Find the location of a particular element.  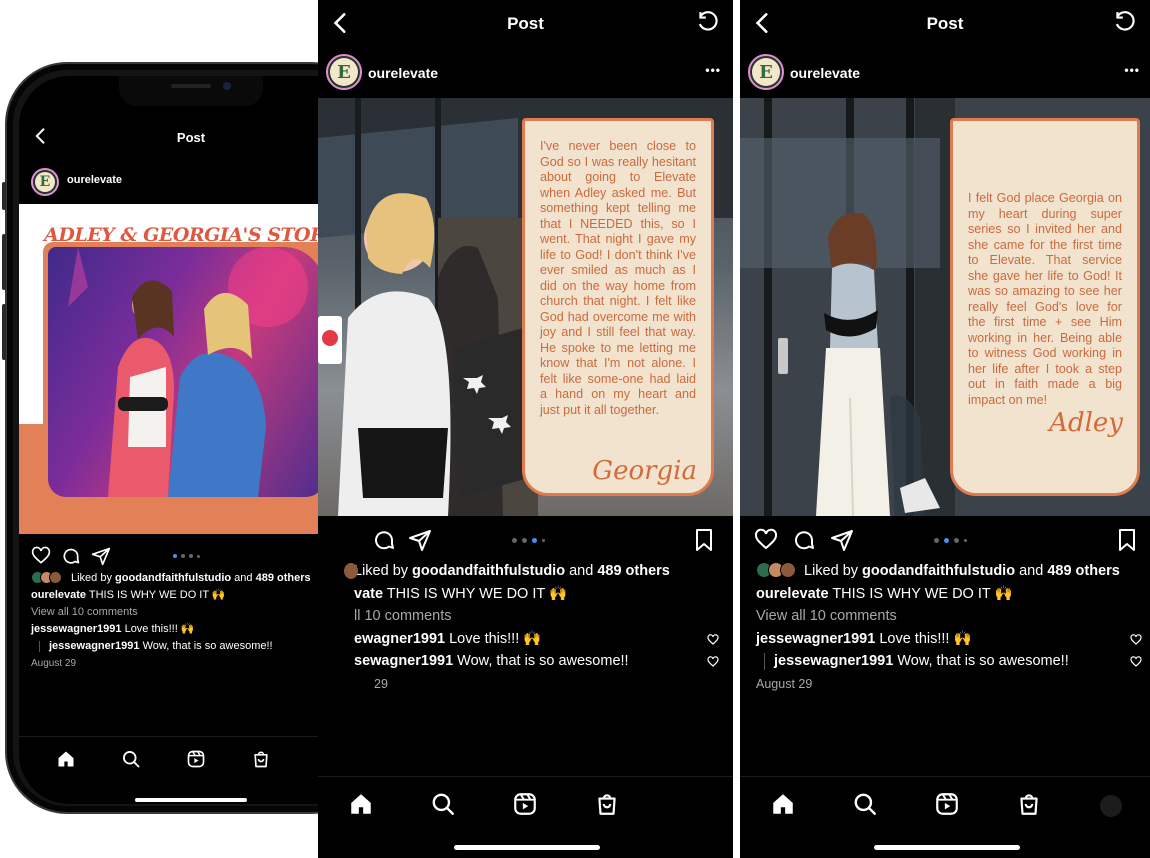

phone-notch is located at coordinates (191, 91).